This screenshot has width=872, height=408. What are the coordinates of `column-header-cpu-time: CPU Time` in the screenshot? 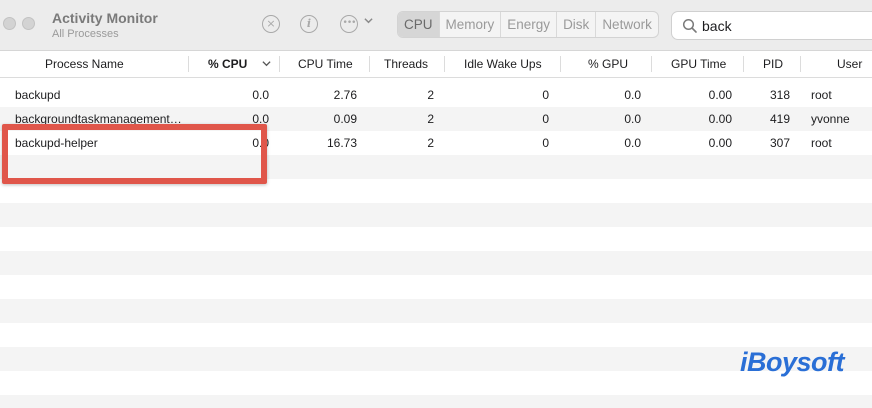 It's located at (325, 64).